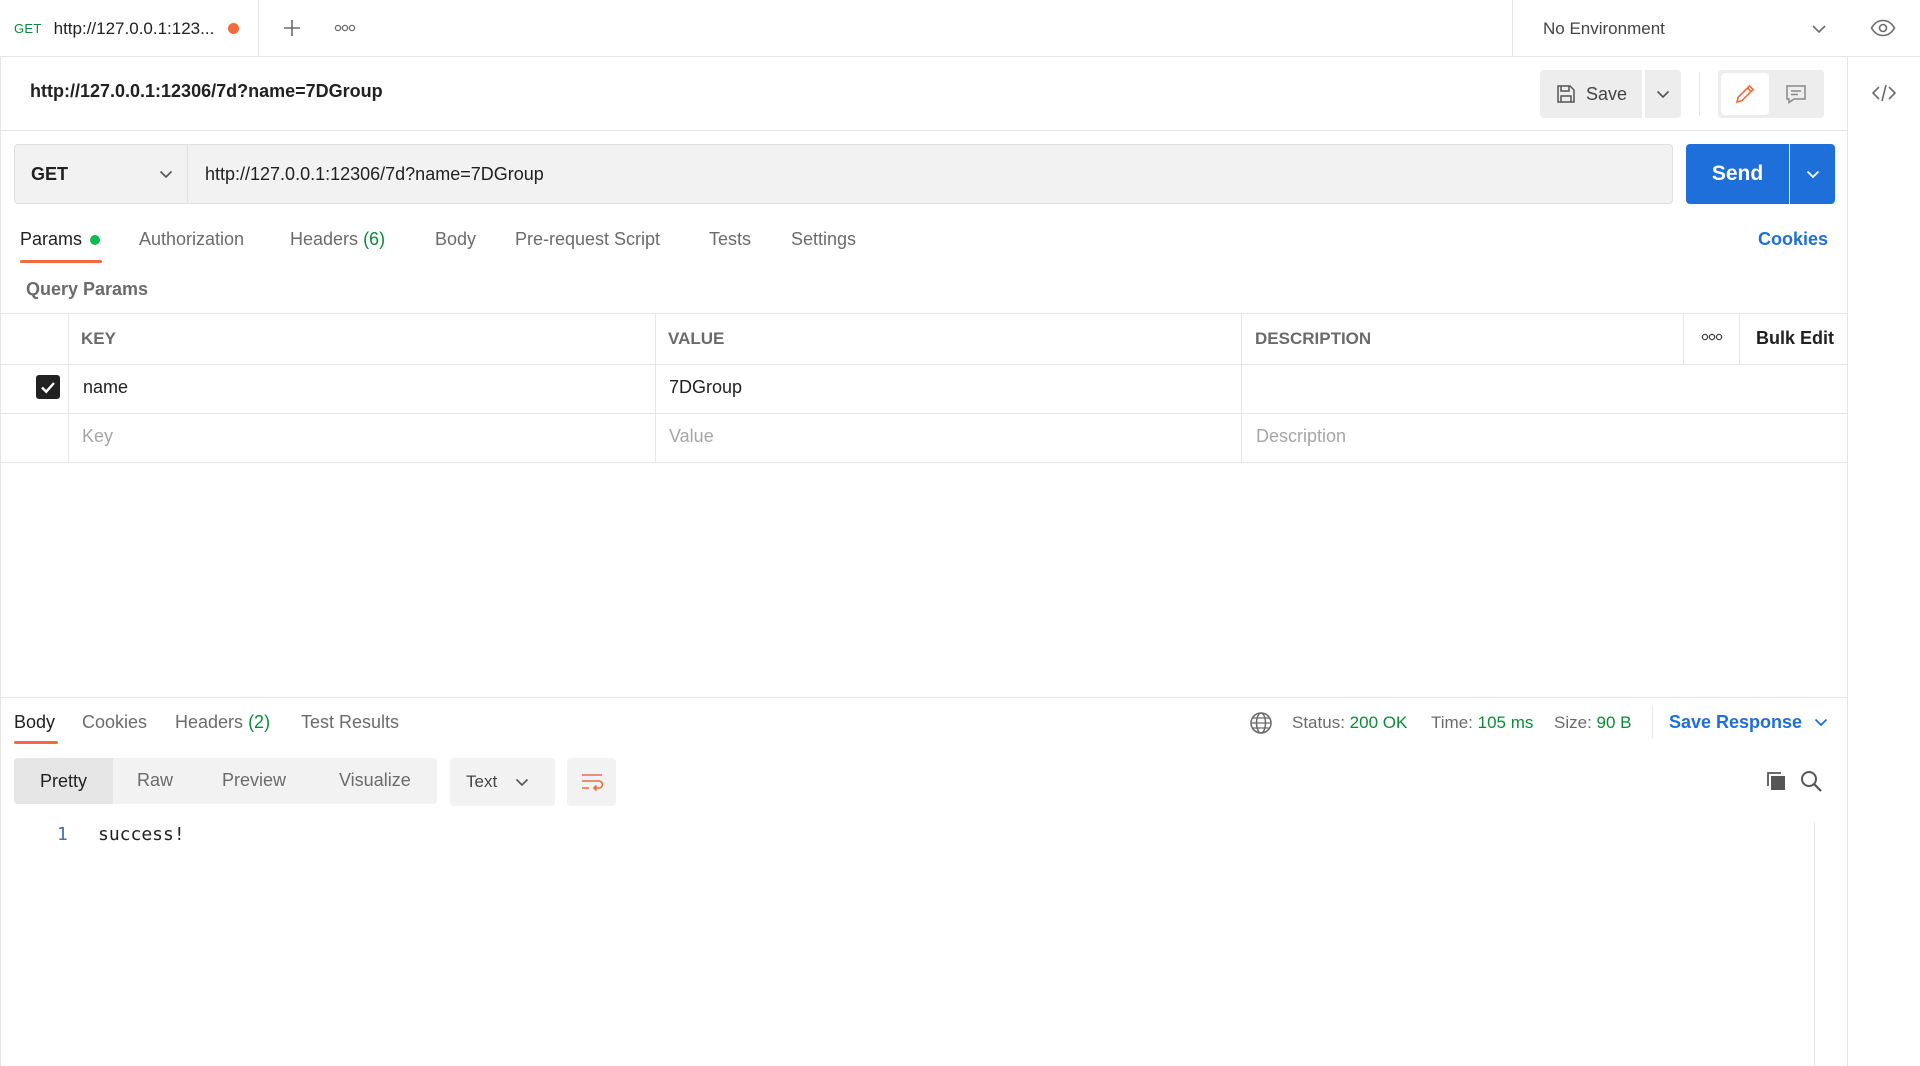  What do you see at coordinates (259, 722) in the screenshot?
I see `response-headers-count: (2)` at bounding box center [259, 722].